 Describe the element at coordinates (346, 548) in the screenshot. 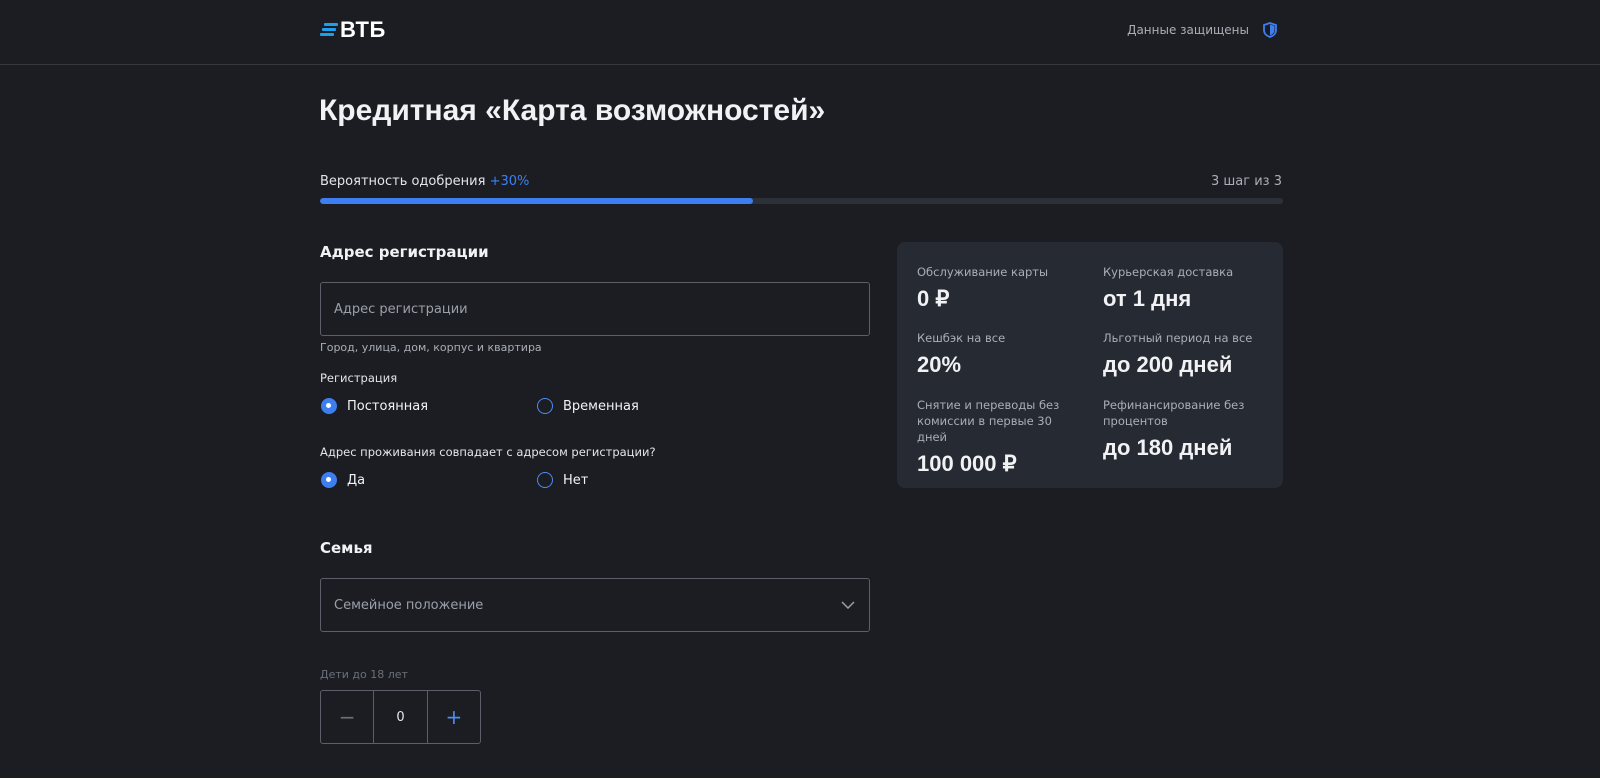

I see `family-section-title: Семья` at that location.